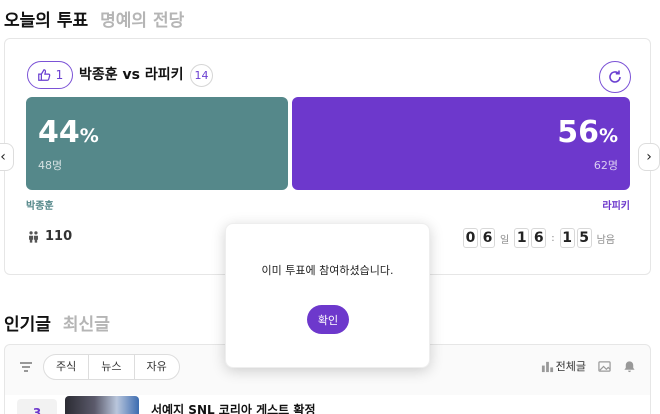  Describe the element at coordinates (327, 270) in the screenshot. I see `dialog-message: 이미 투표에 참여하셨습니다.` at that location.